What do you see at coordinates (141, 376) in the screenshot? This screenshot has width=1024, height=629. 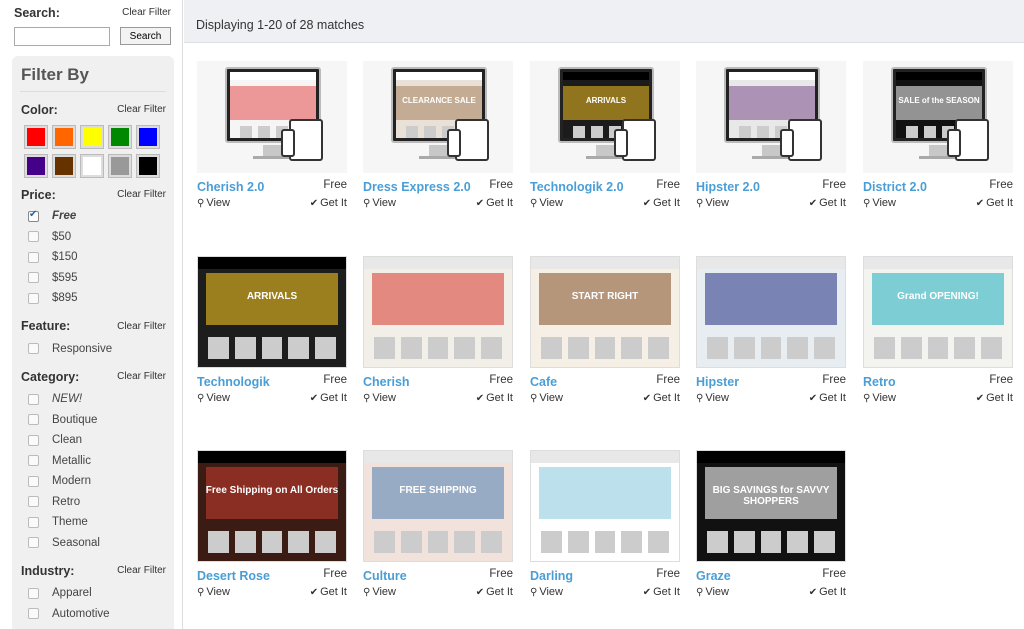 I see `category-clear-filter-link: Clear Filter` at bounding box center [141, 376].